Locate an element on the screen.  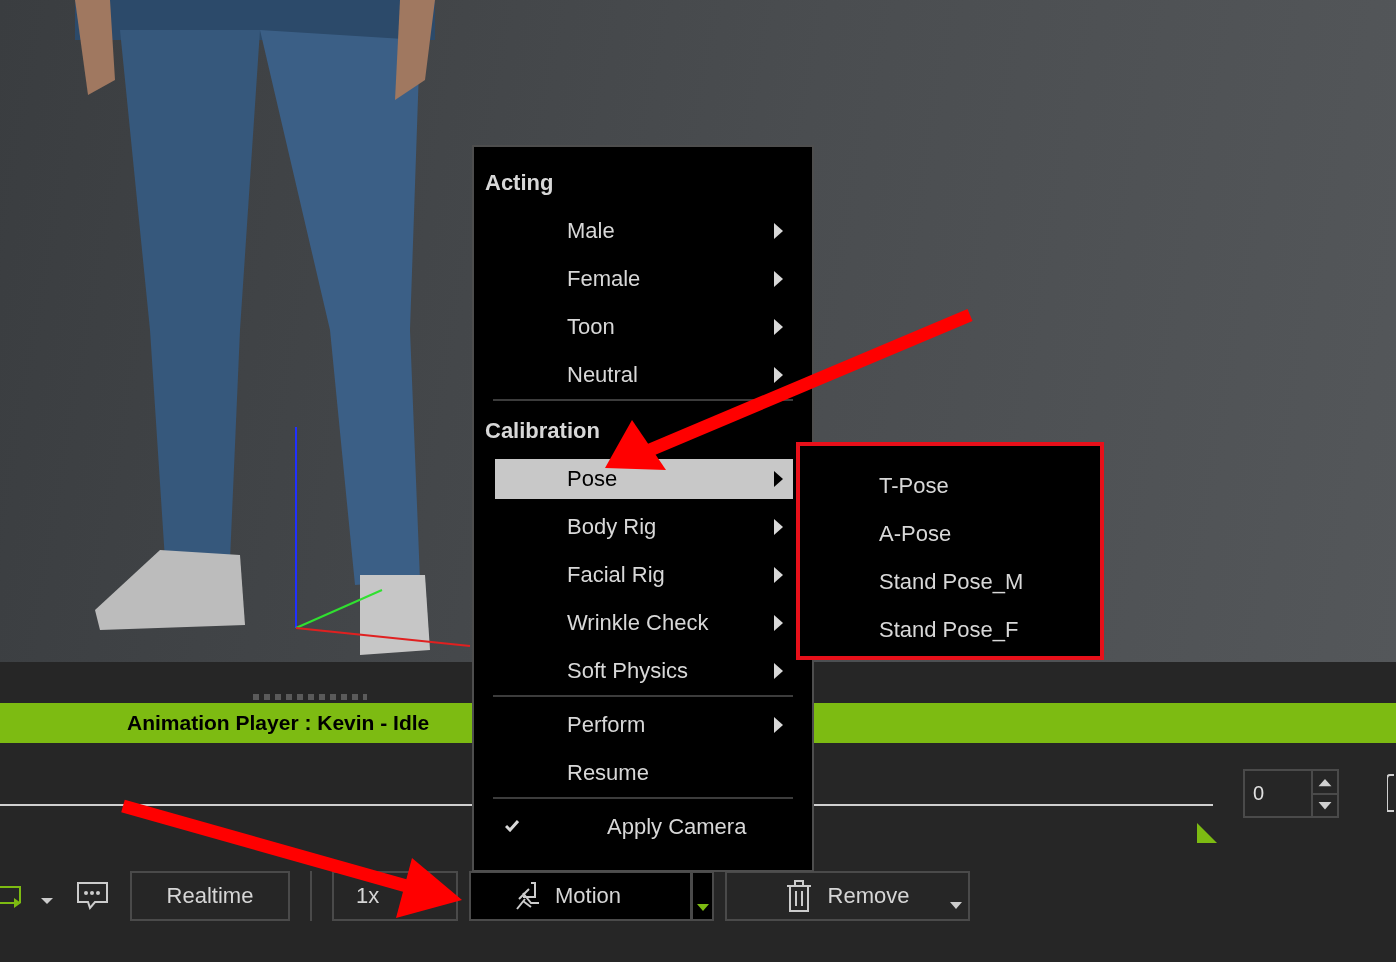
menu-item: Facial Rig is located at coordinates (644, 575).